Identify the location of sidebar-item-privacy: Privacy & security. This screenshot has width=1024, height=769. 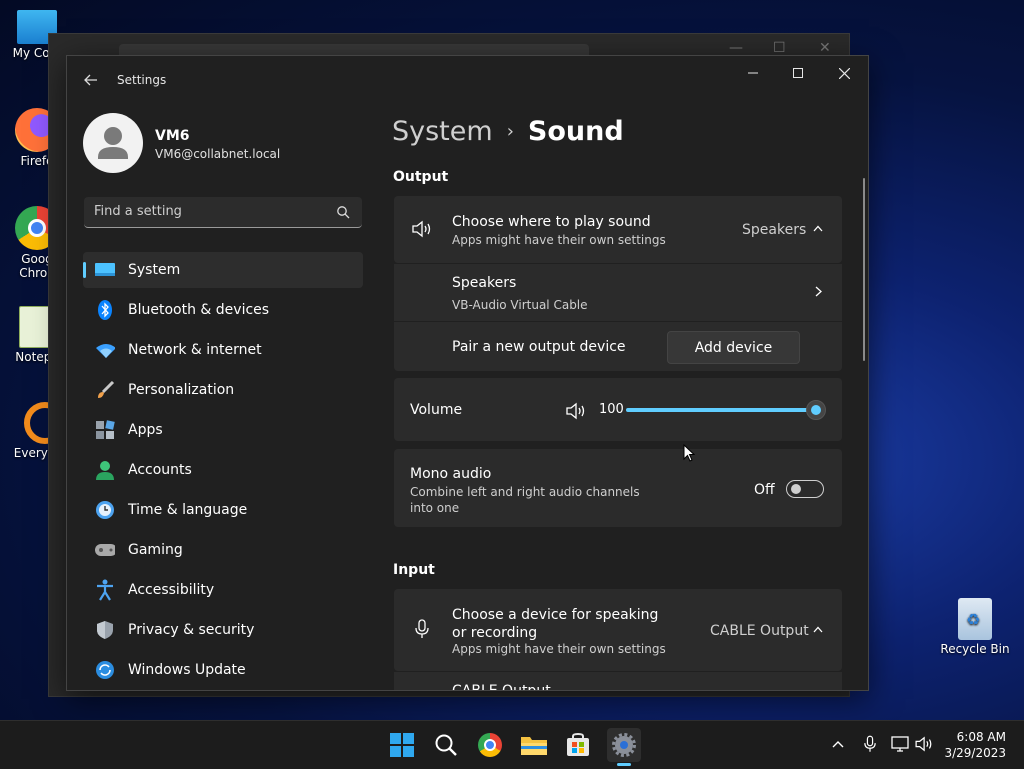
(223, 630).